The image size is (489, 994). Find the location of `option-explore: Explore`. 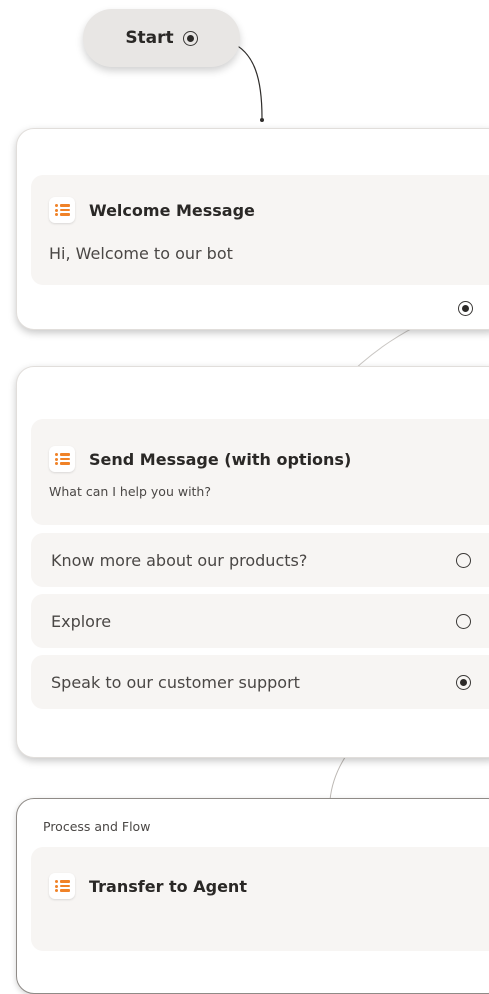

option-explore: Explore is located at coordinates (260, 621).